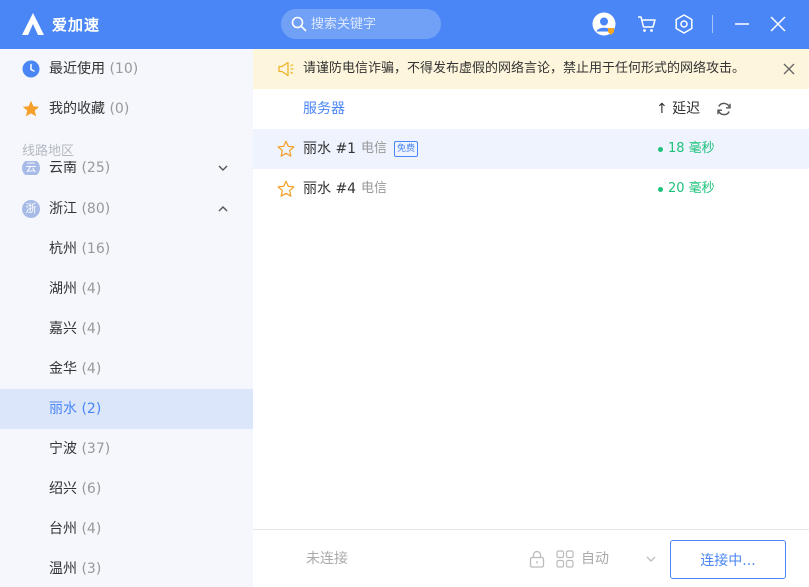 The width and height of the screenshot is (809, 587). Describe the element at coordinates (63, 449) in the screenshot. I see `sidebar-item-label: 宁波` at that location.